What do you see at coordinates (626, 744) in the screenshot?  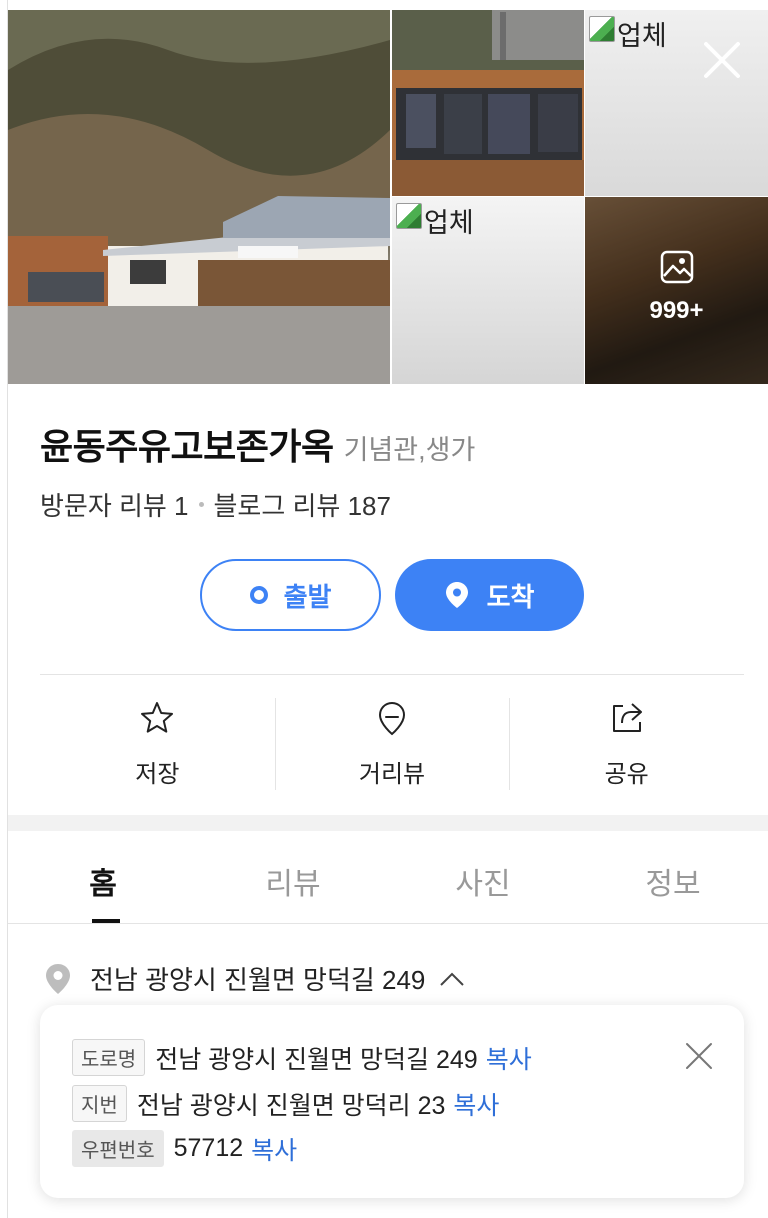 I see `share-button: 공유` at bounding box center [626, 744].